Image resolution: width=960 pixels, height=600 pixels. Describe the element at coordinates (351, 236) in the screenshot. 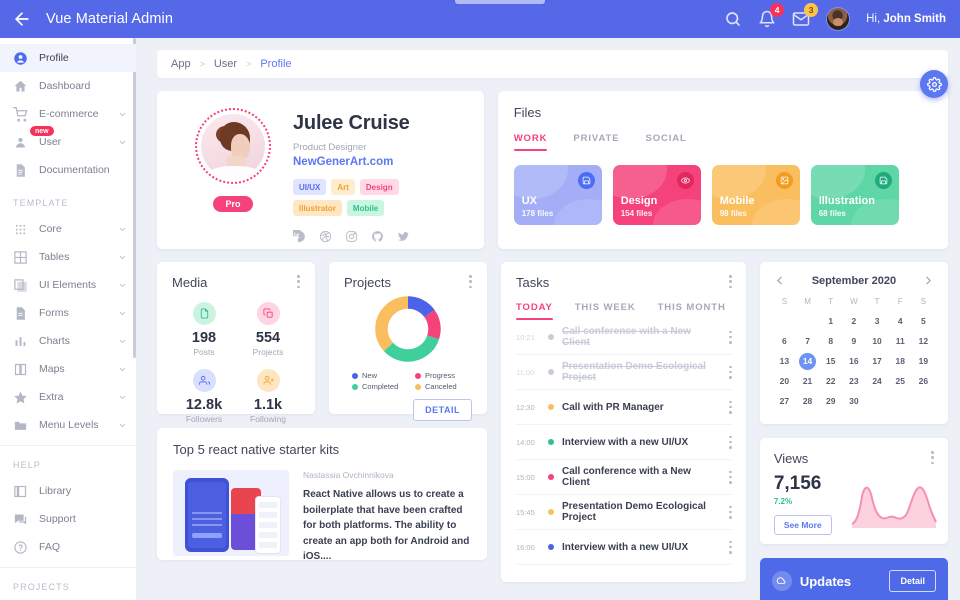

I see `instagram-icon` at that location.